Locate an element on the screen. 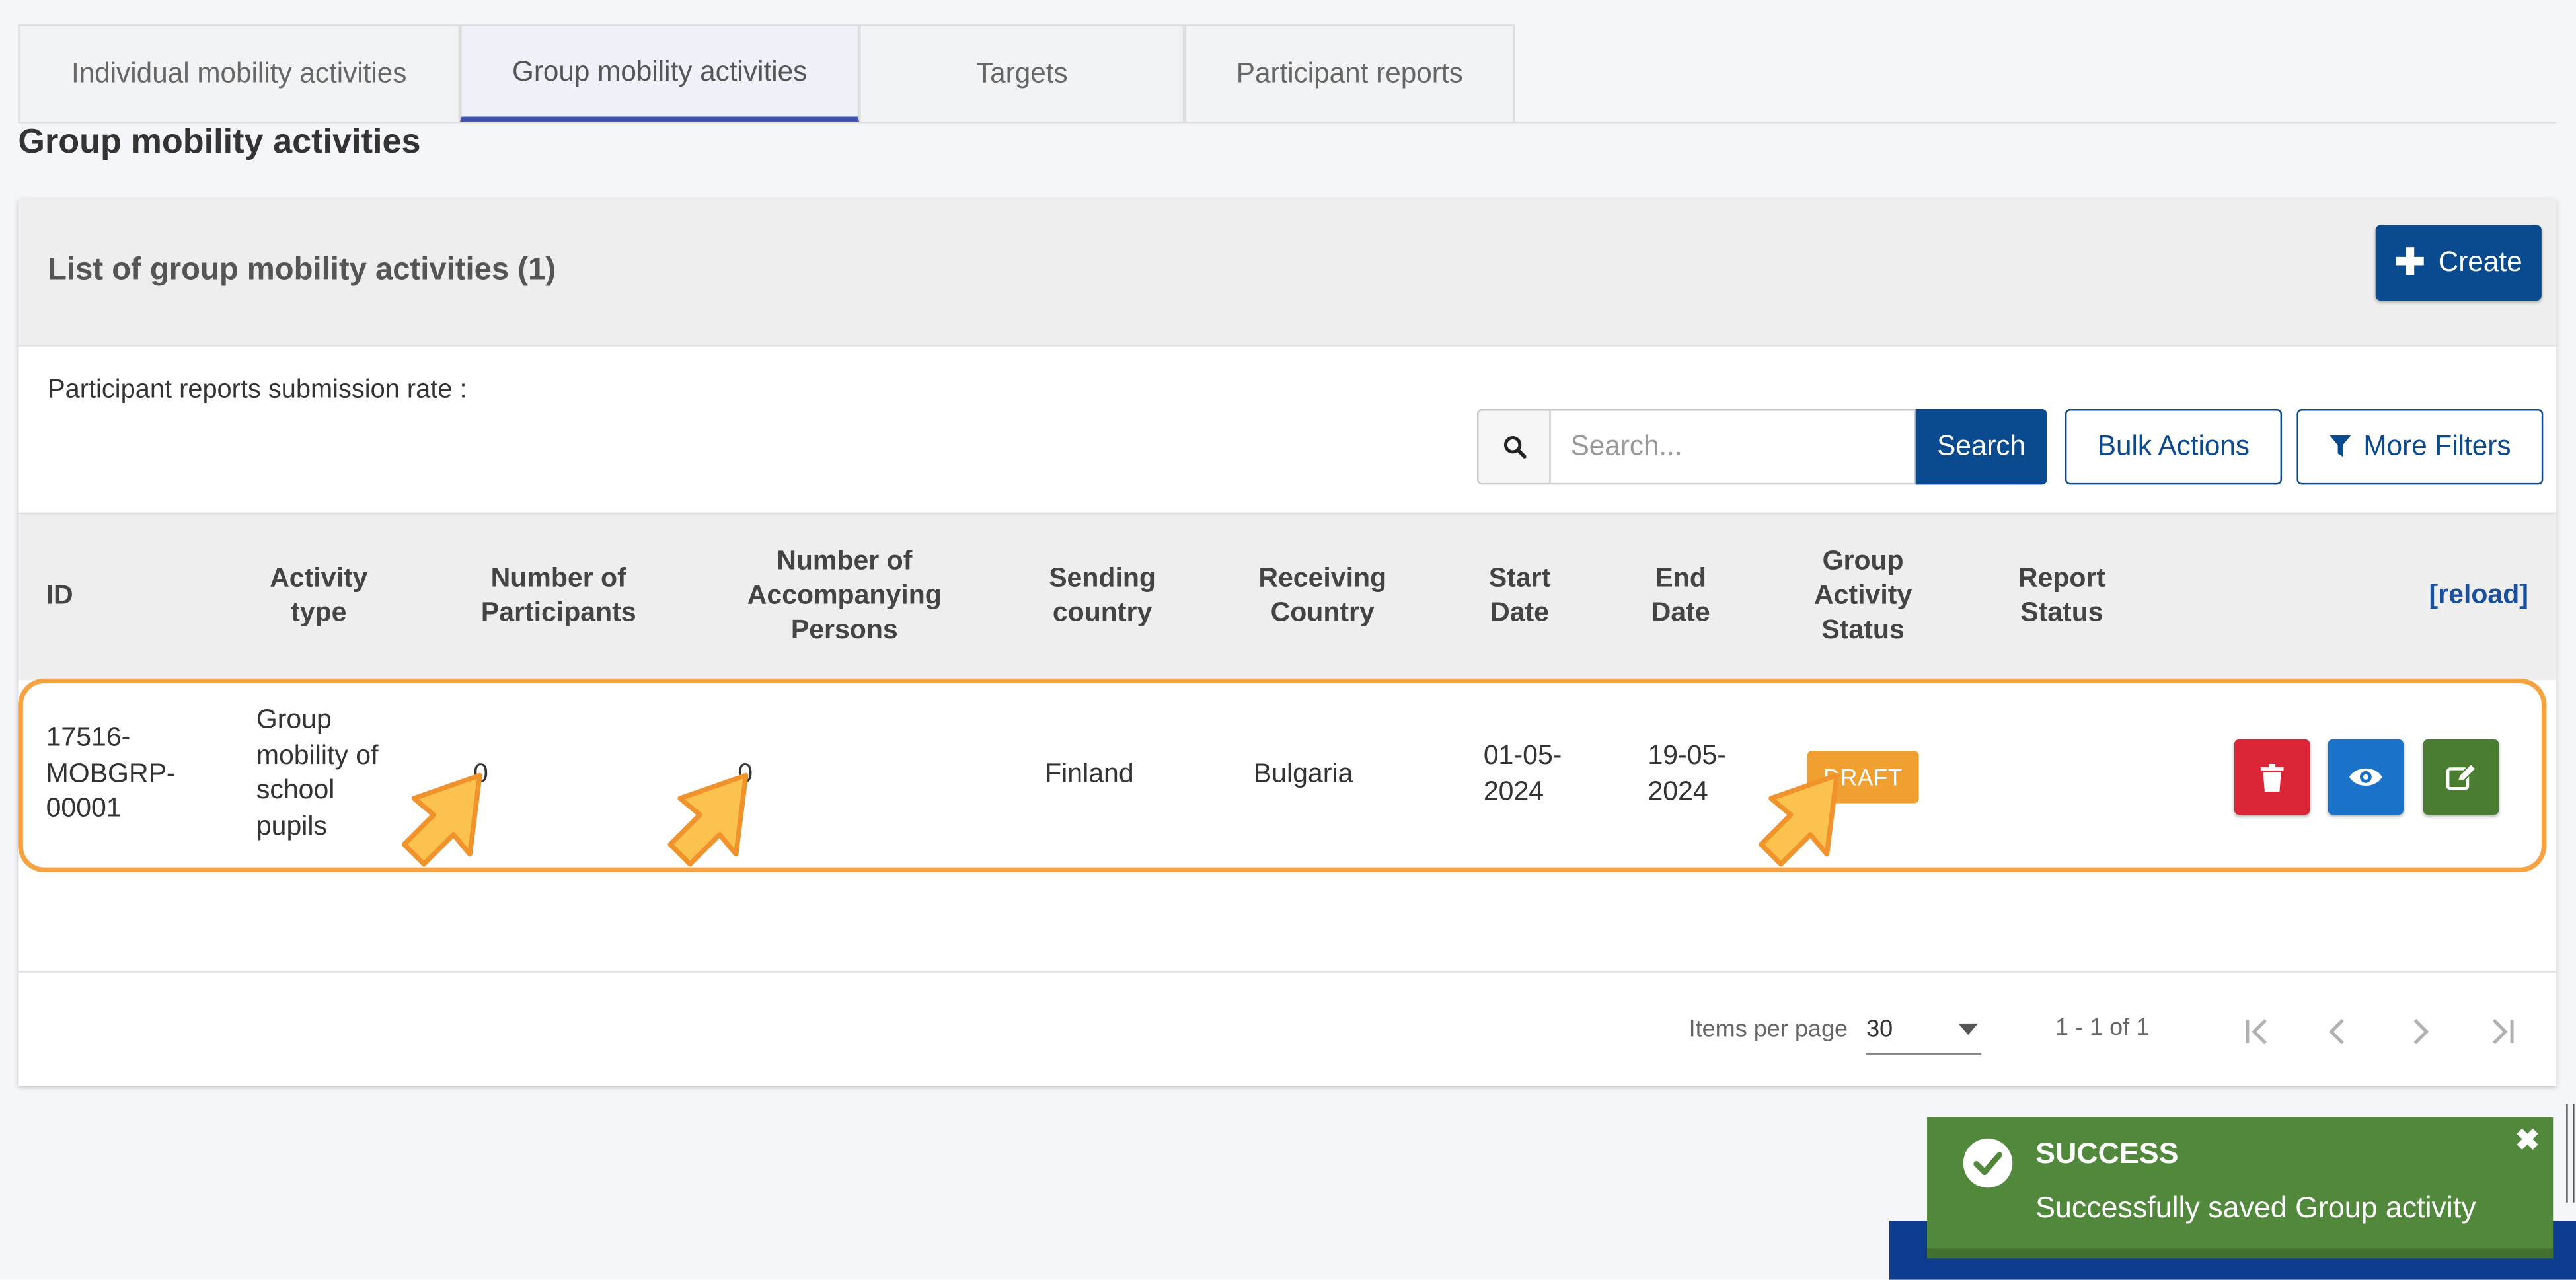  header-activity-type: Activity type is located at coordinates (319, 595).